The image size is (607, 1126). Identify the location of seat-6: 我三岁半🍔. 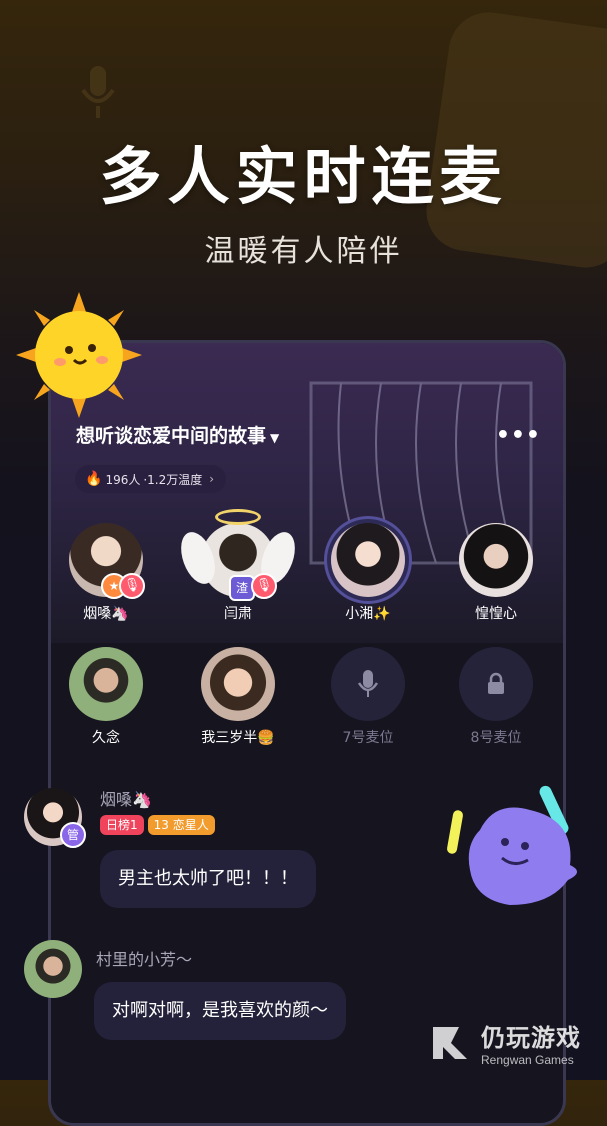
(238, 697).